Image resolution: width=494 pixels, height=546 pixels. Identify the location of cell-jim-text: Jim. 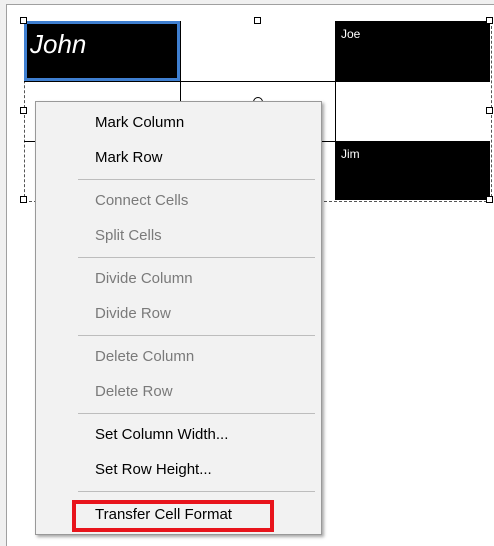
(350, 154).